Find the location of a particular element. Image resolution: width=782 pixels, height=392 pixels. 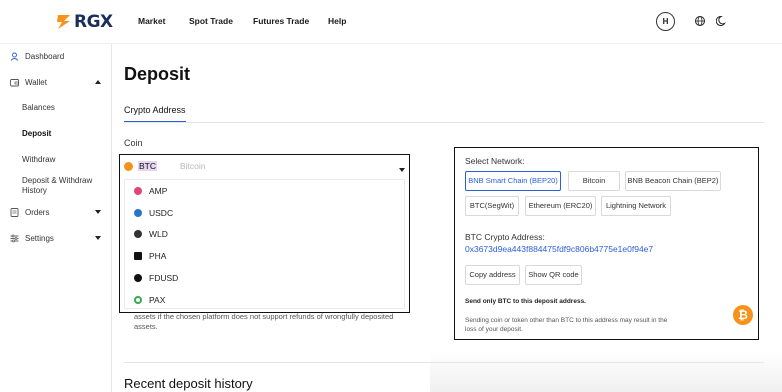

orders-icon is located at coordinates (14, 212).